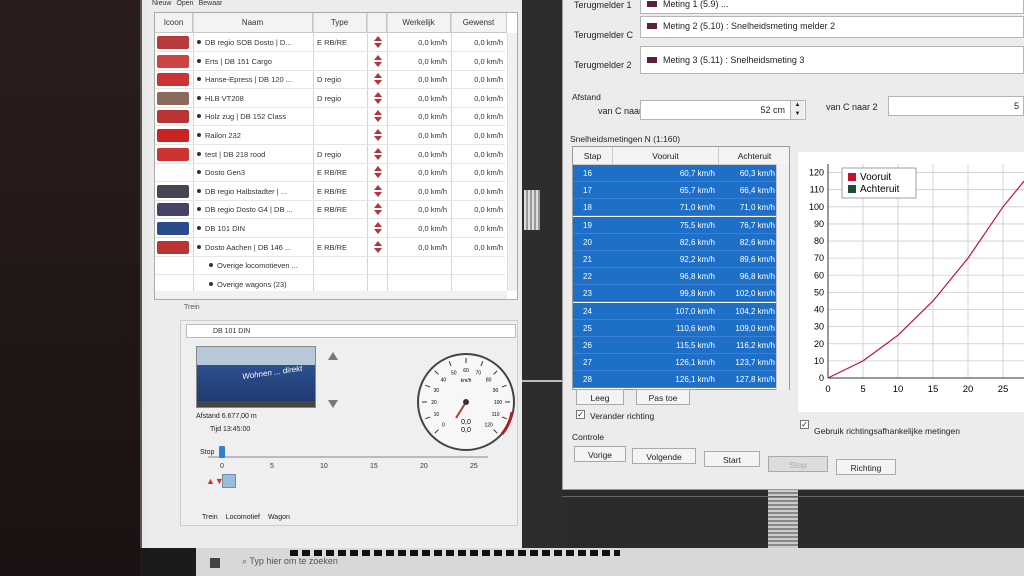 This screenshot has width=1024, height=576. I want to click on speed-row: 24 107,0 km/h 104,2 km/h, so click(680, 311).